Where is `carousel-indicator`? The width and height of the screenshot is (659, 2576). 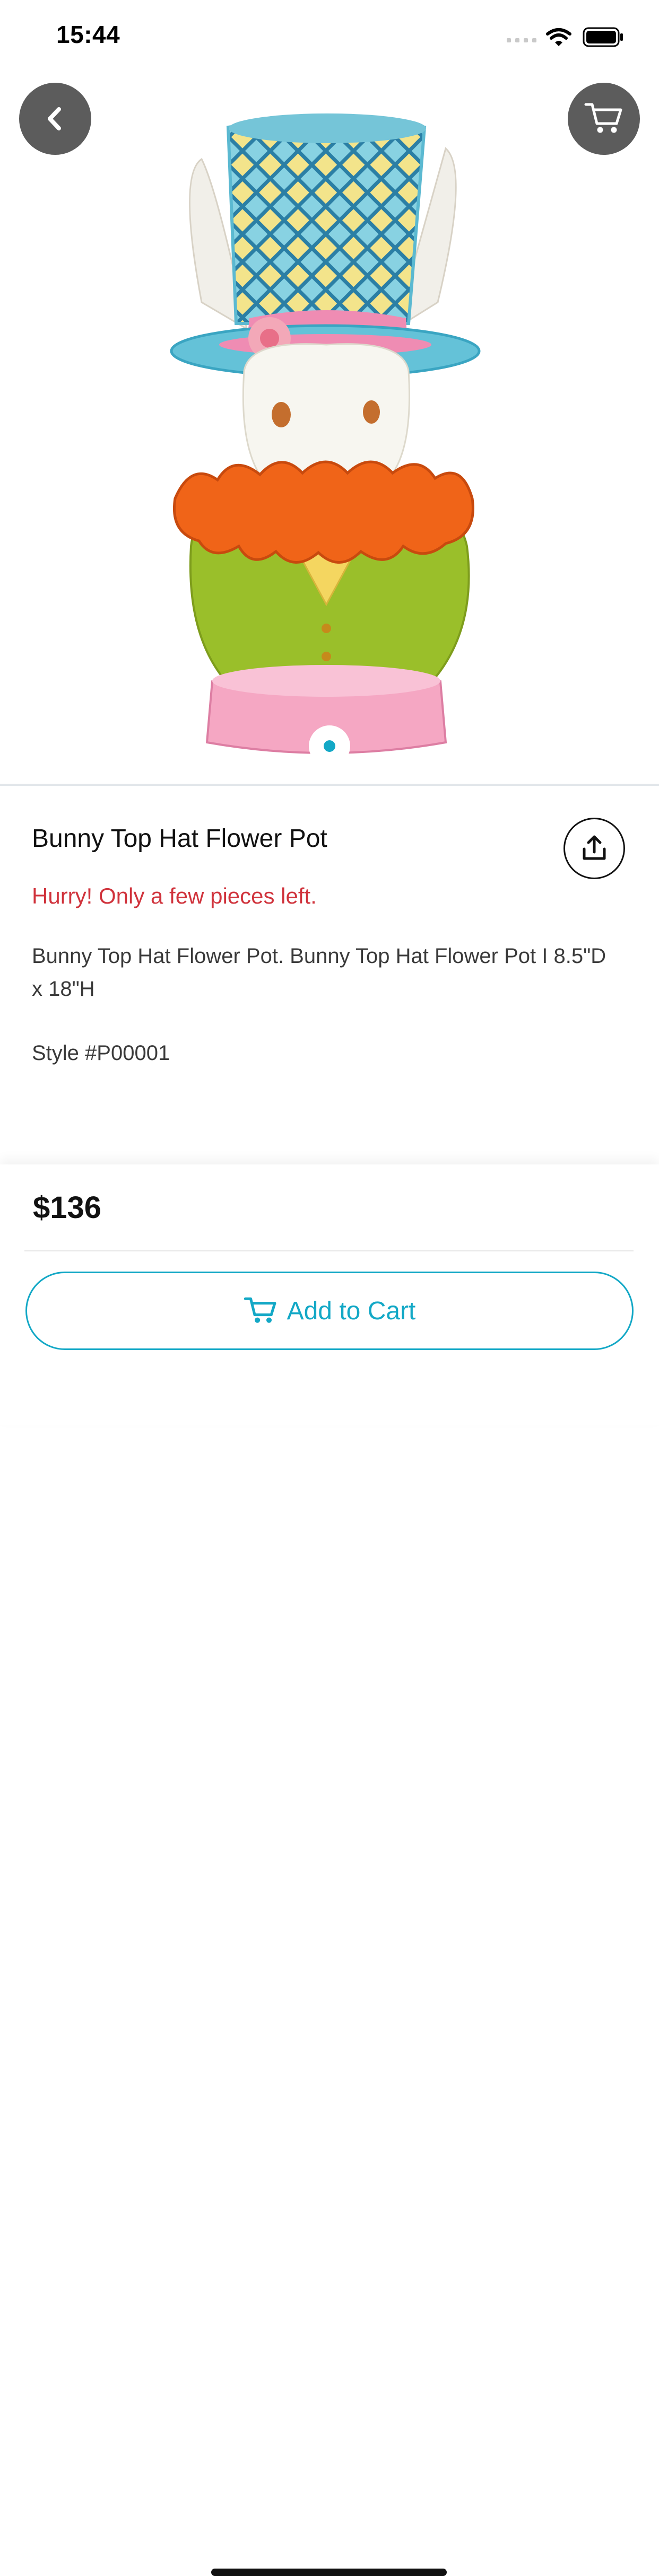
carousel-indicator is located at coordinates (329, 746).